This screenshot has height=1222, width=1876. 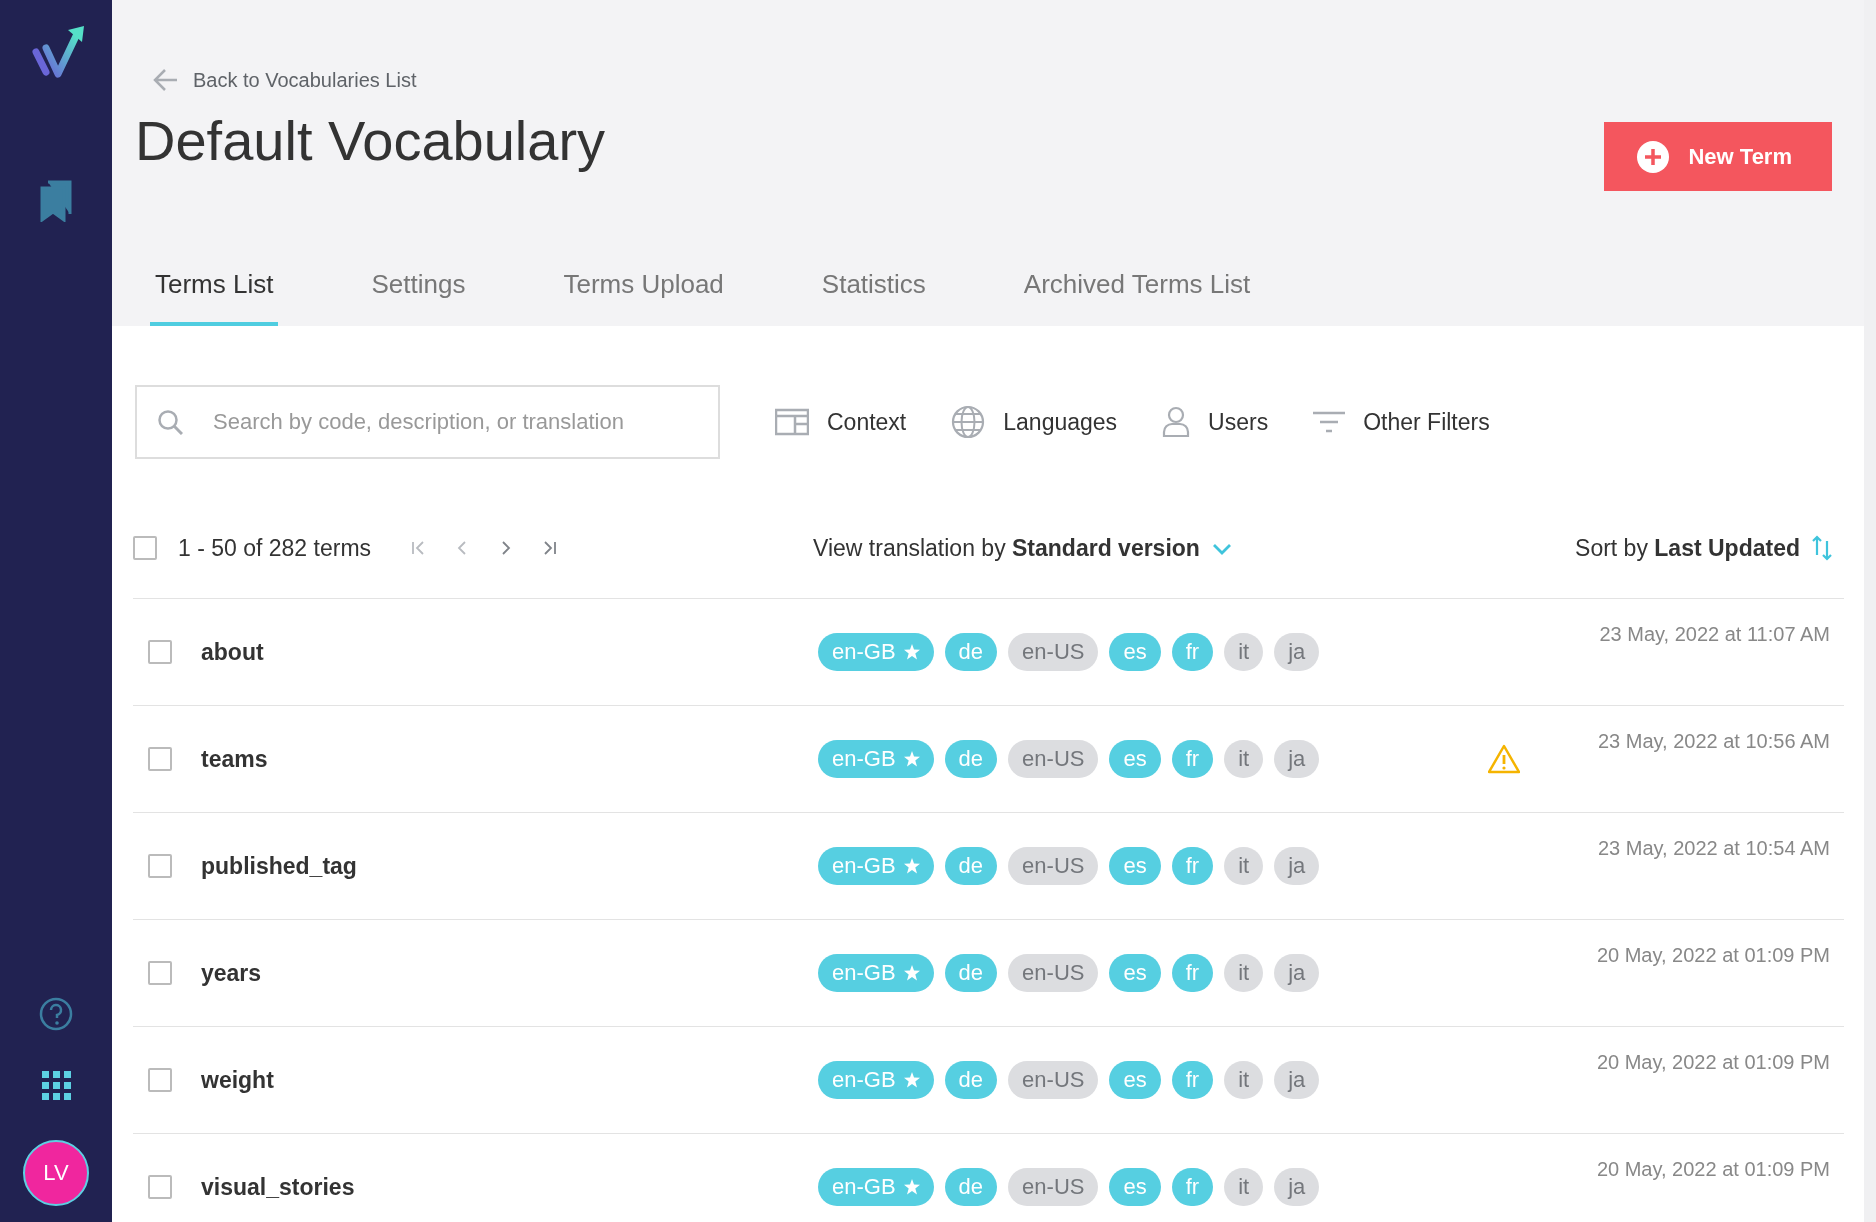 What do you see at coordinates (1329, 422) in the screenshot?
I see `filter-icon` at bounding box center [1329, 422].